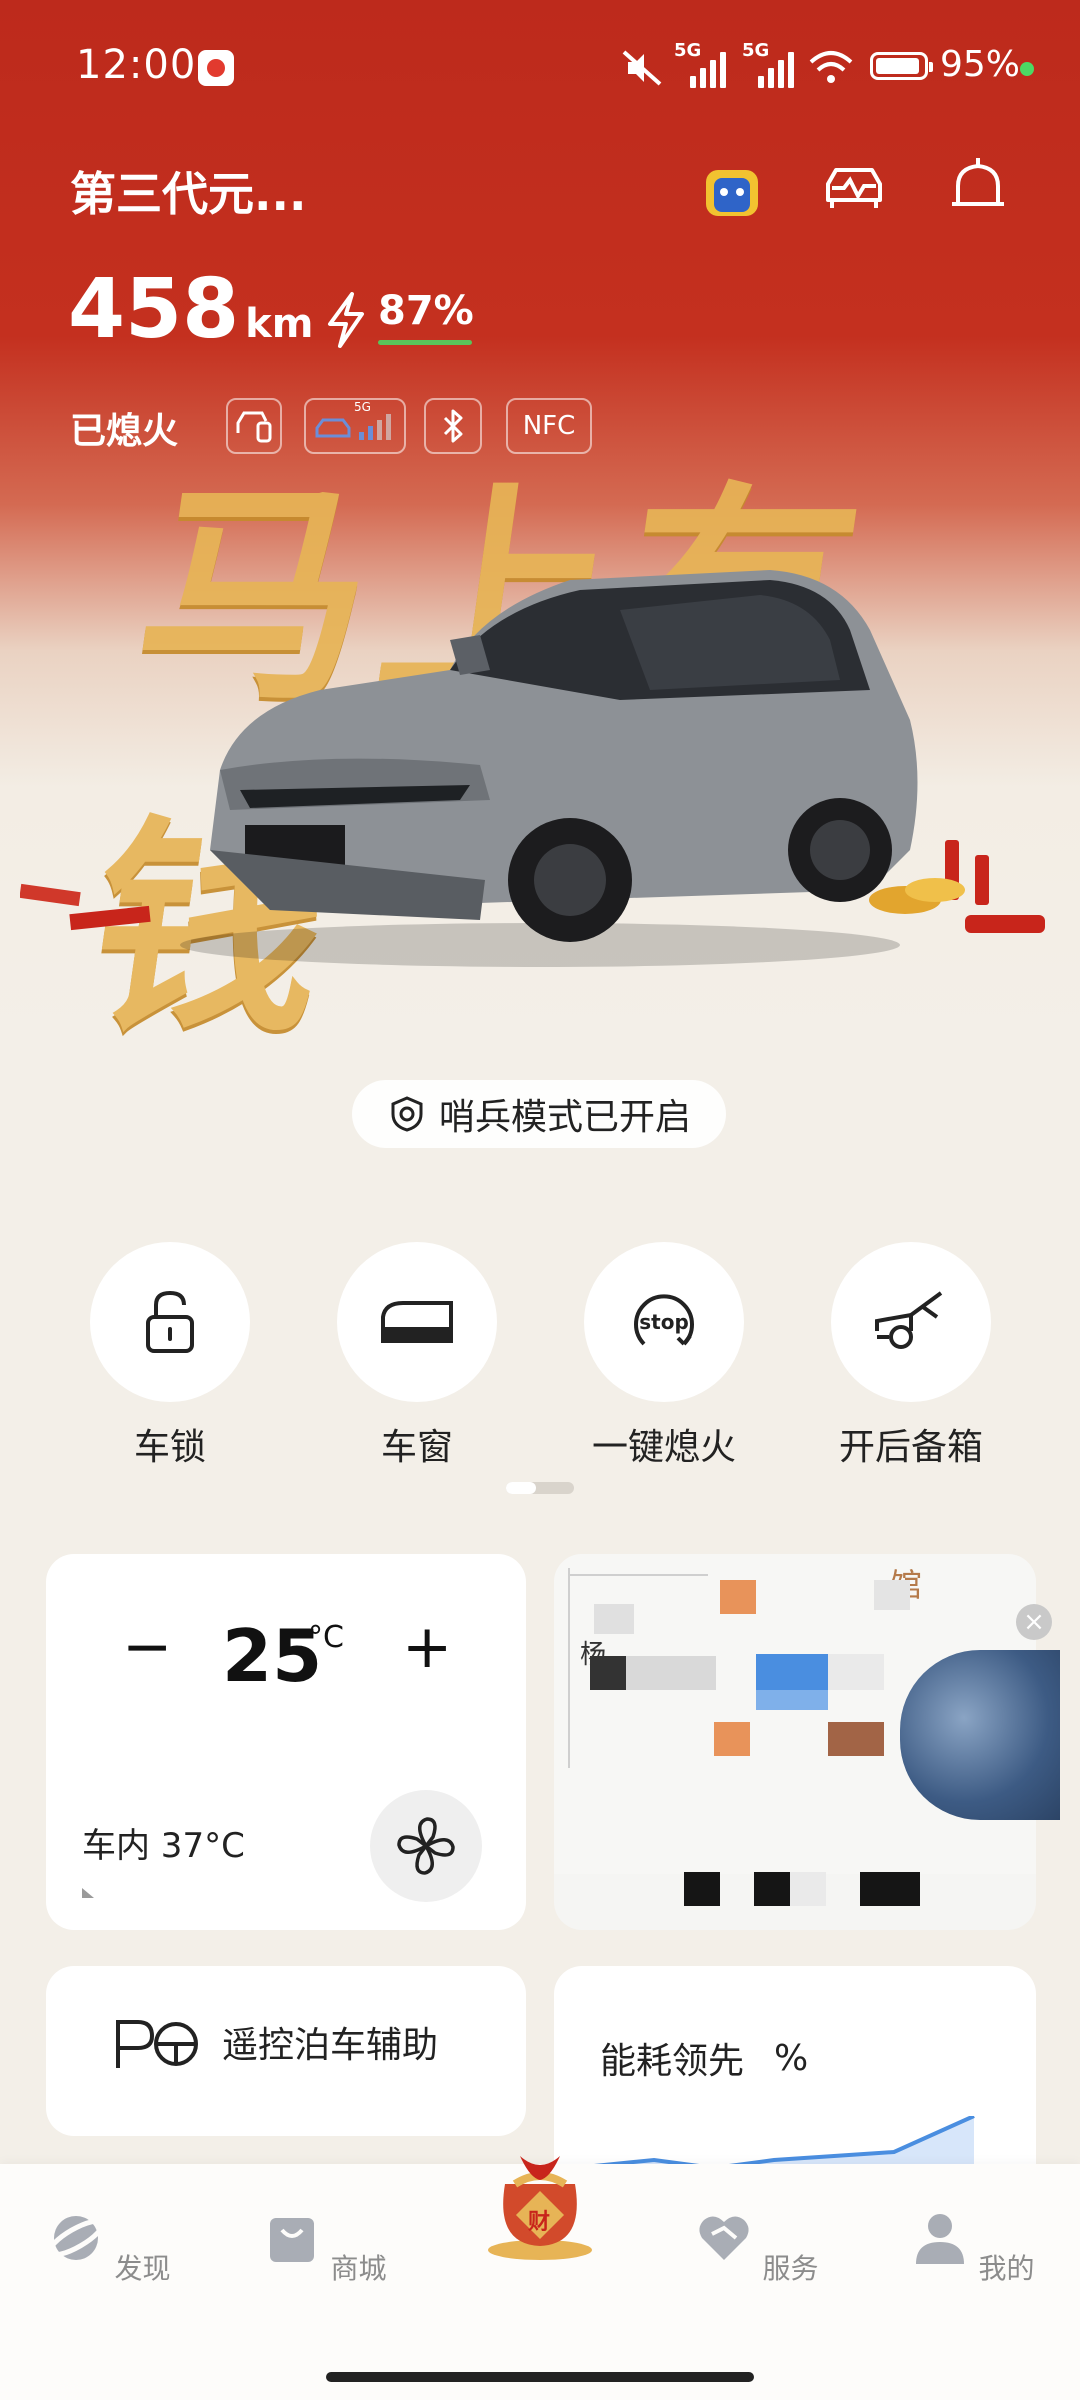 Image resolution: width=1080 pixels, height=2400 pixels. What do you see at coordinates (416, 1447) in the screenshot?
I see `window-label: 车窗` at bounding box center [416, 1447].